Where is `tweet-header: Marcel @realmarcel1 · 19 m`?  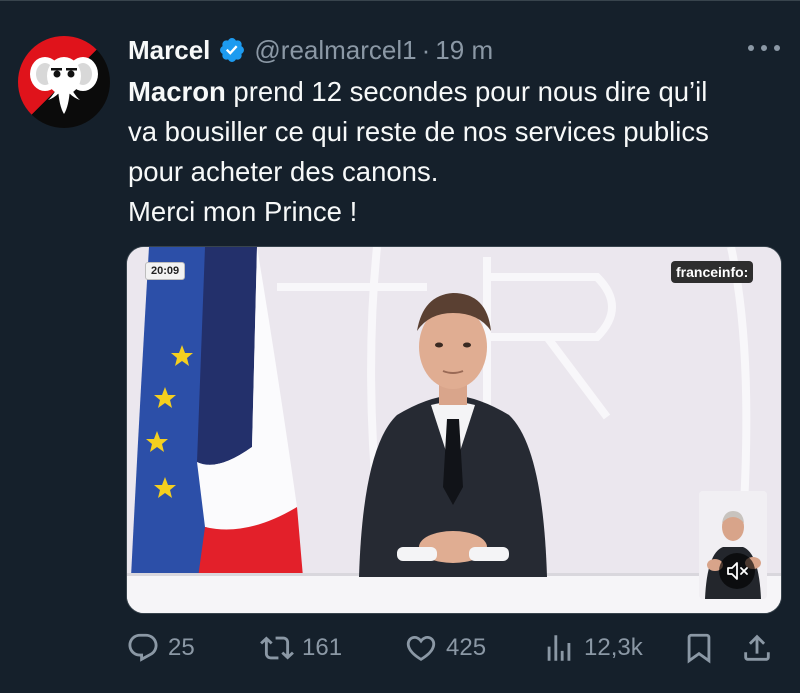 tweet-header: Marcel @realmarcel1 · 19 m is located at coordinates (310, 50).